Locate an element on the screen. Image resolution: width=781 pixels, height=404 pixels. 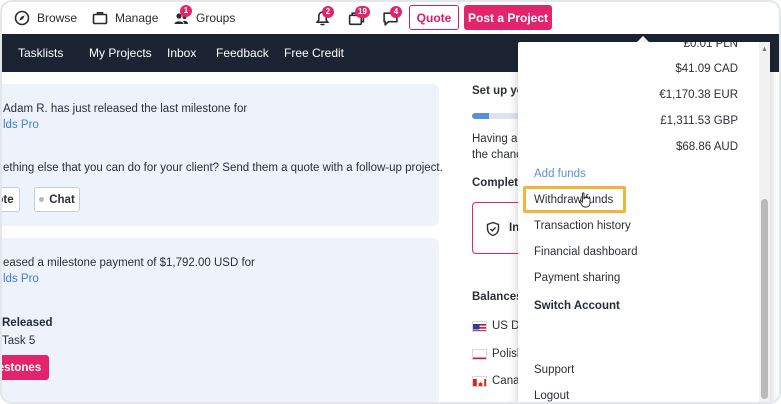
messages-button: 4 is located at coordinates (390, 17).